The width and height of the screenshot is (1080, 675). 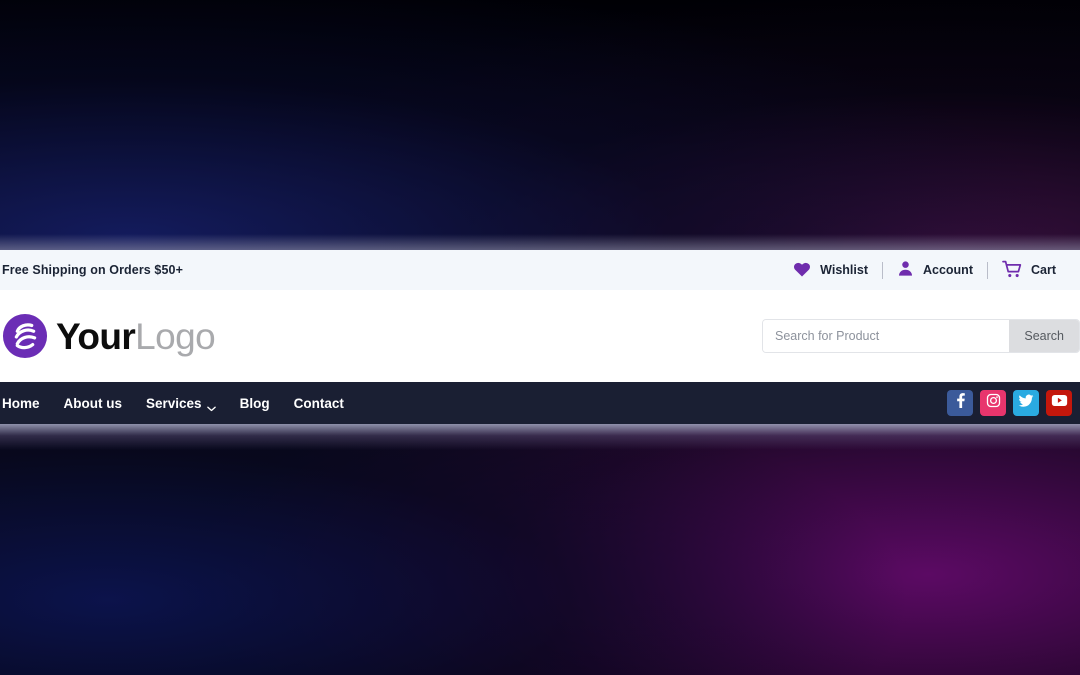 What do you see at coordinates (844, 270) in the screenshot?
I see `wishlist-label: Wishlist` at bounding box center [844, 270].